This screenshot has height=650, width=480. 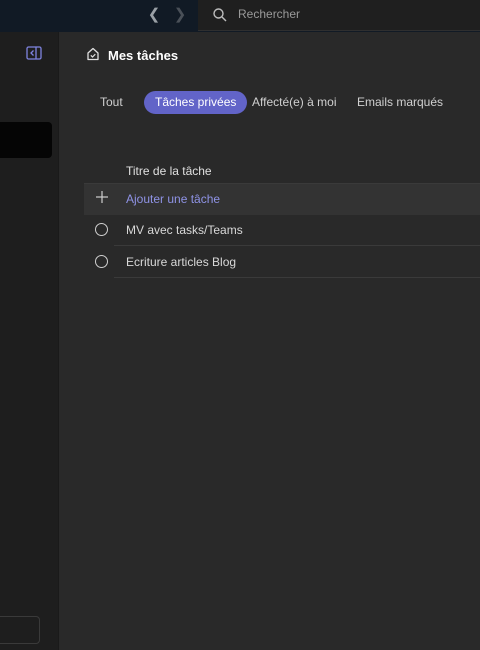 I want to click on tab-all: Tout, so click(x=111, y=102).